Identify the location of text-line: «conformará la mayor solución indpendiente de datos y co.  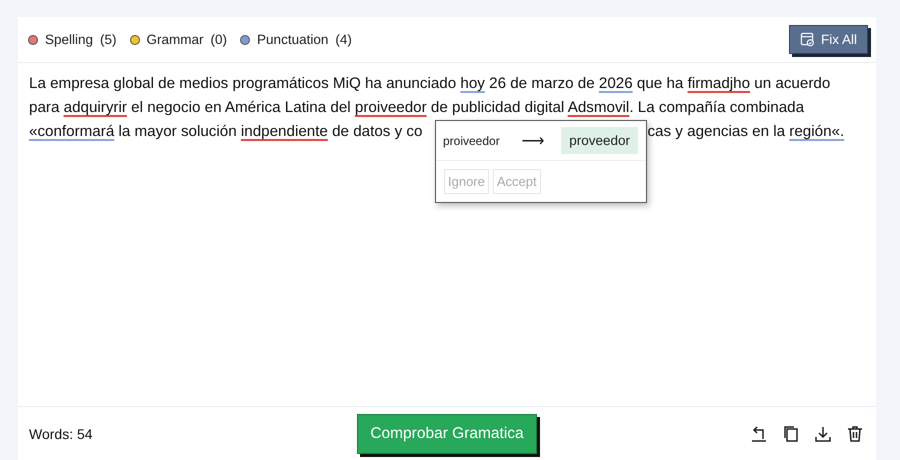
(225, 132).